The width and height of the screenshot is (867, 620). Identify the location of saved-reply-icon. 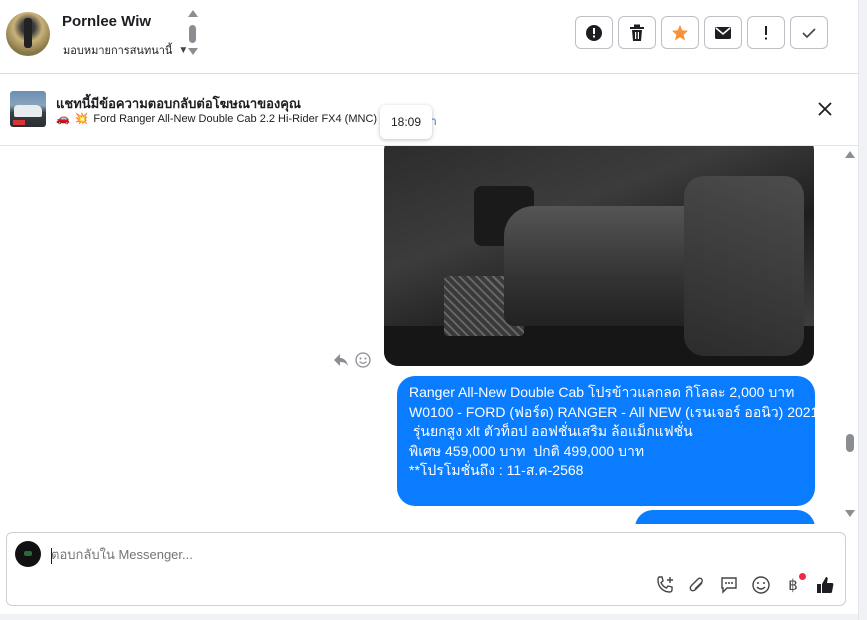
(729, 585).